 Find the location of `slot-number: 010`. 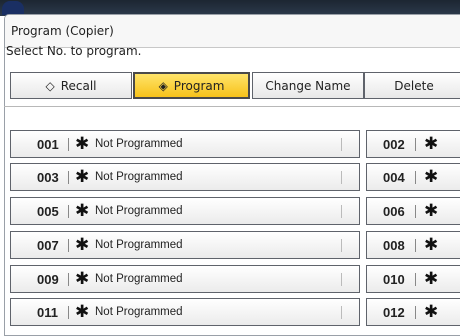

slot-number: 010 is located at coordinates (394, 279).